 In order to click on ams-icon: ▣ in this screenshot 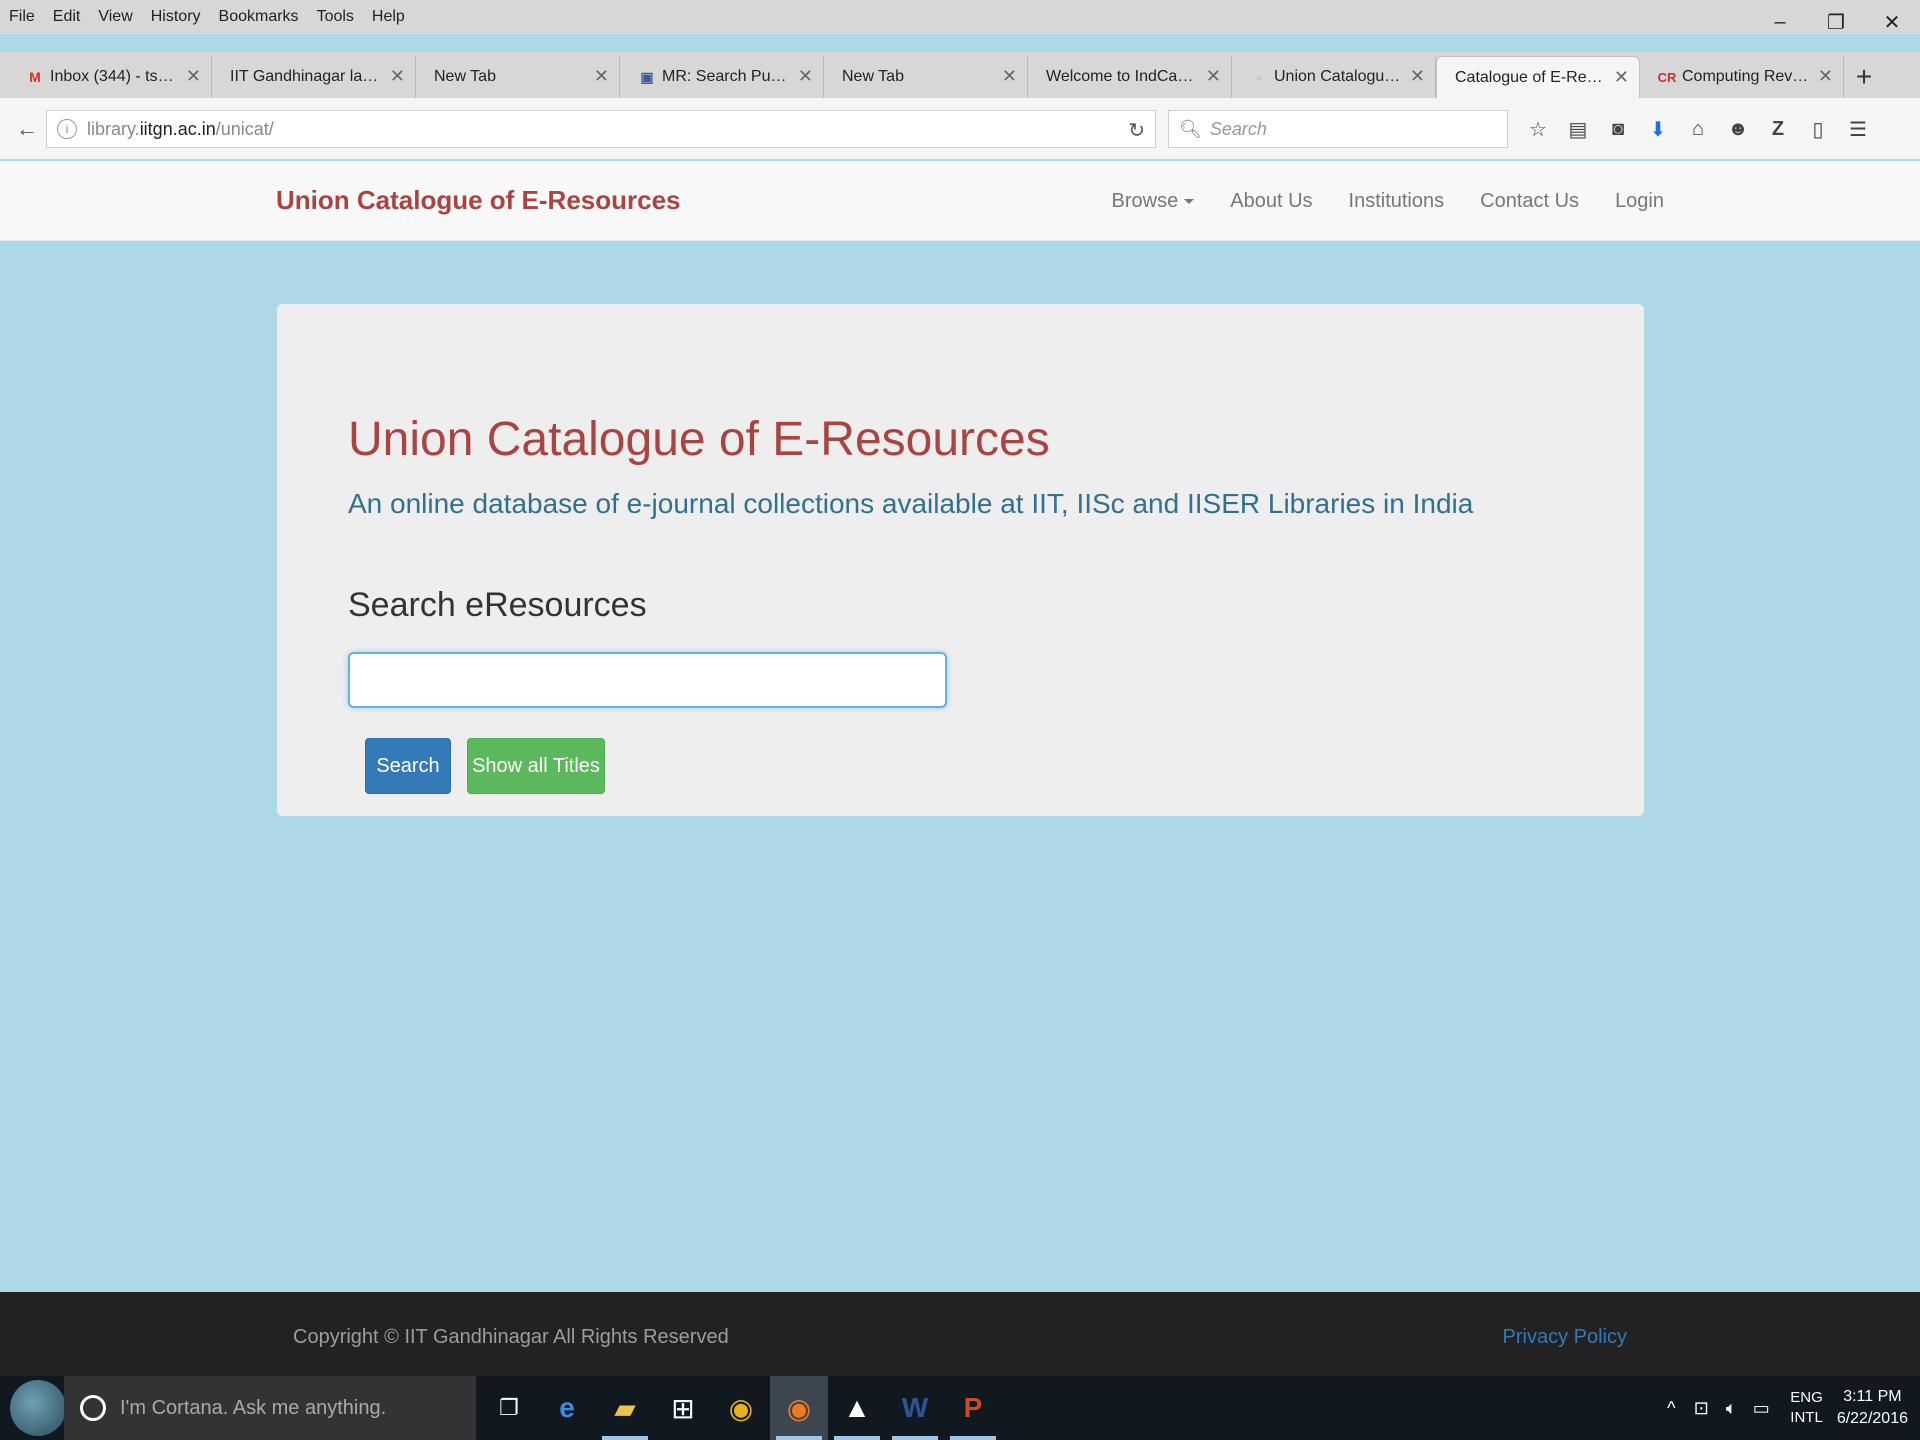, I will do `click(647, 76)`.